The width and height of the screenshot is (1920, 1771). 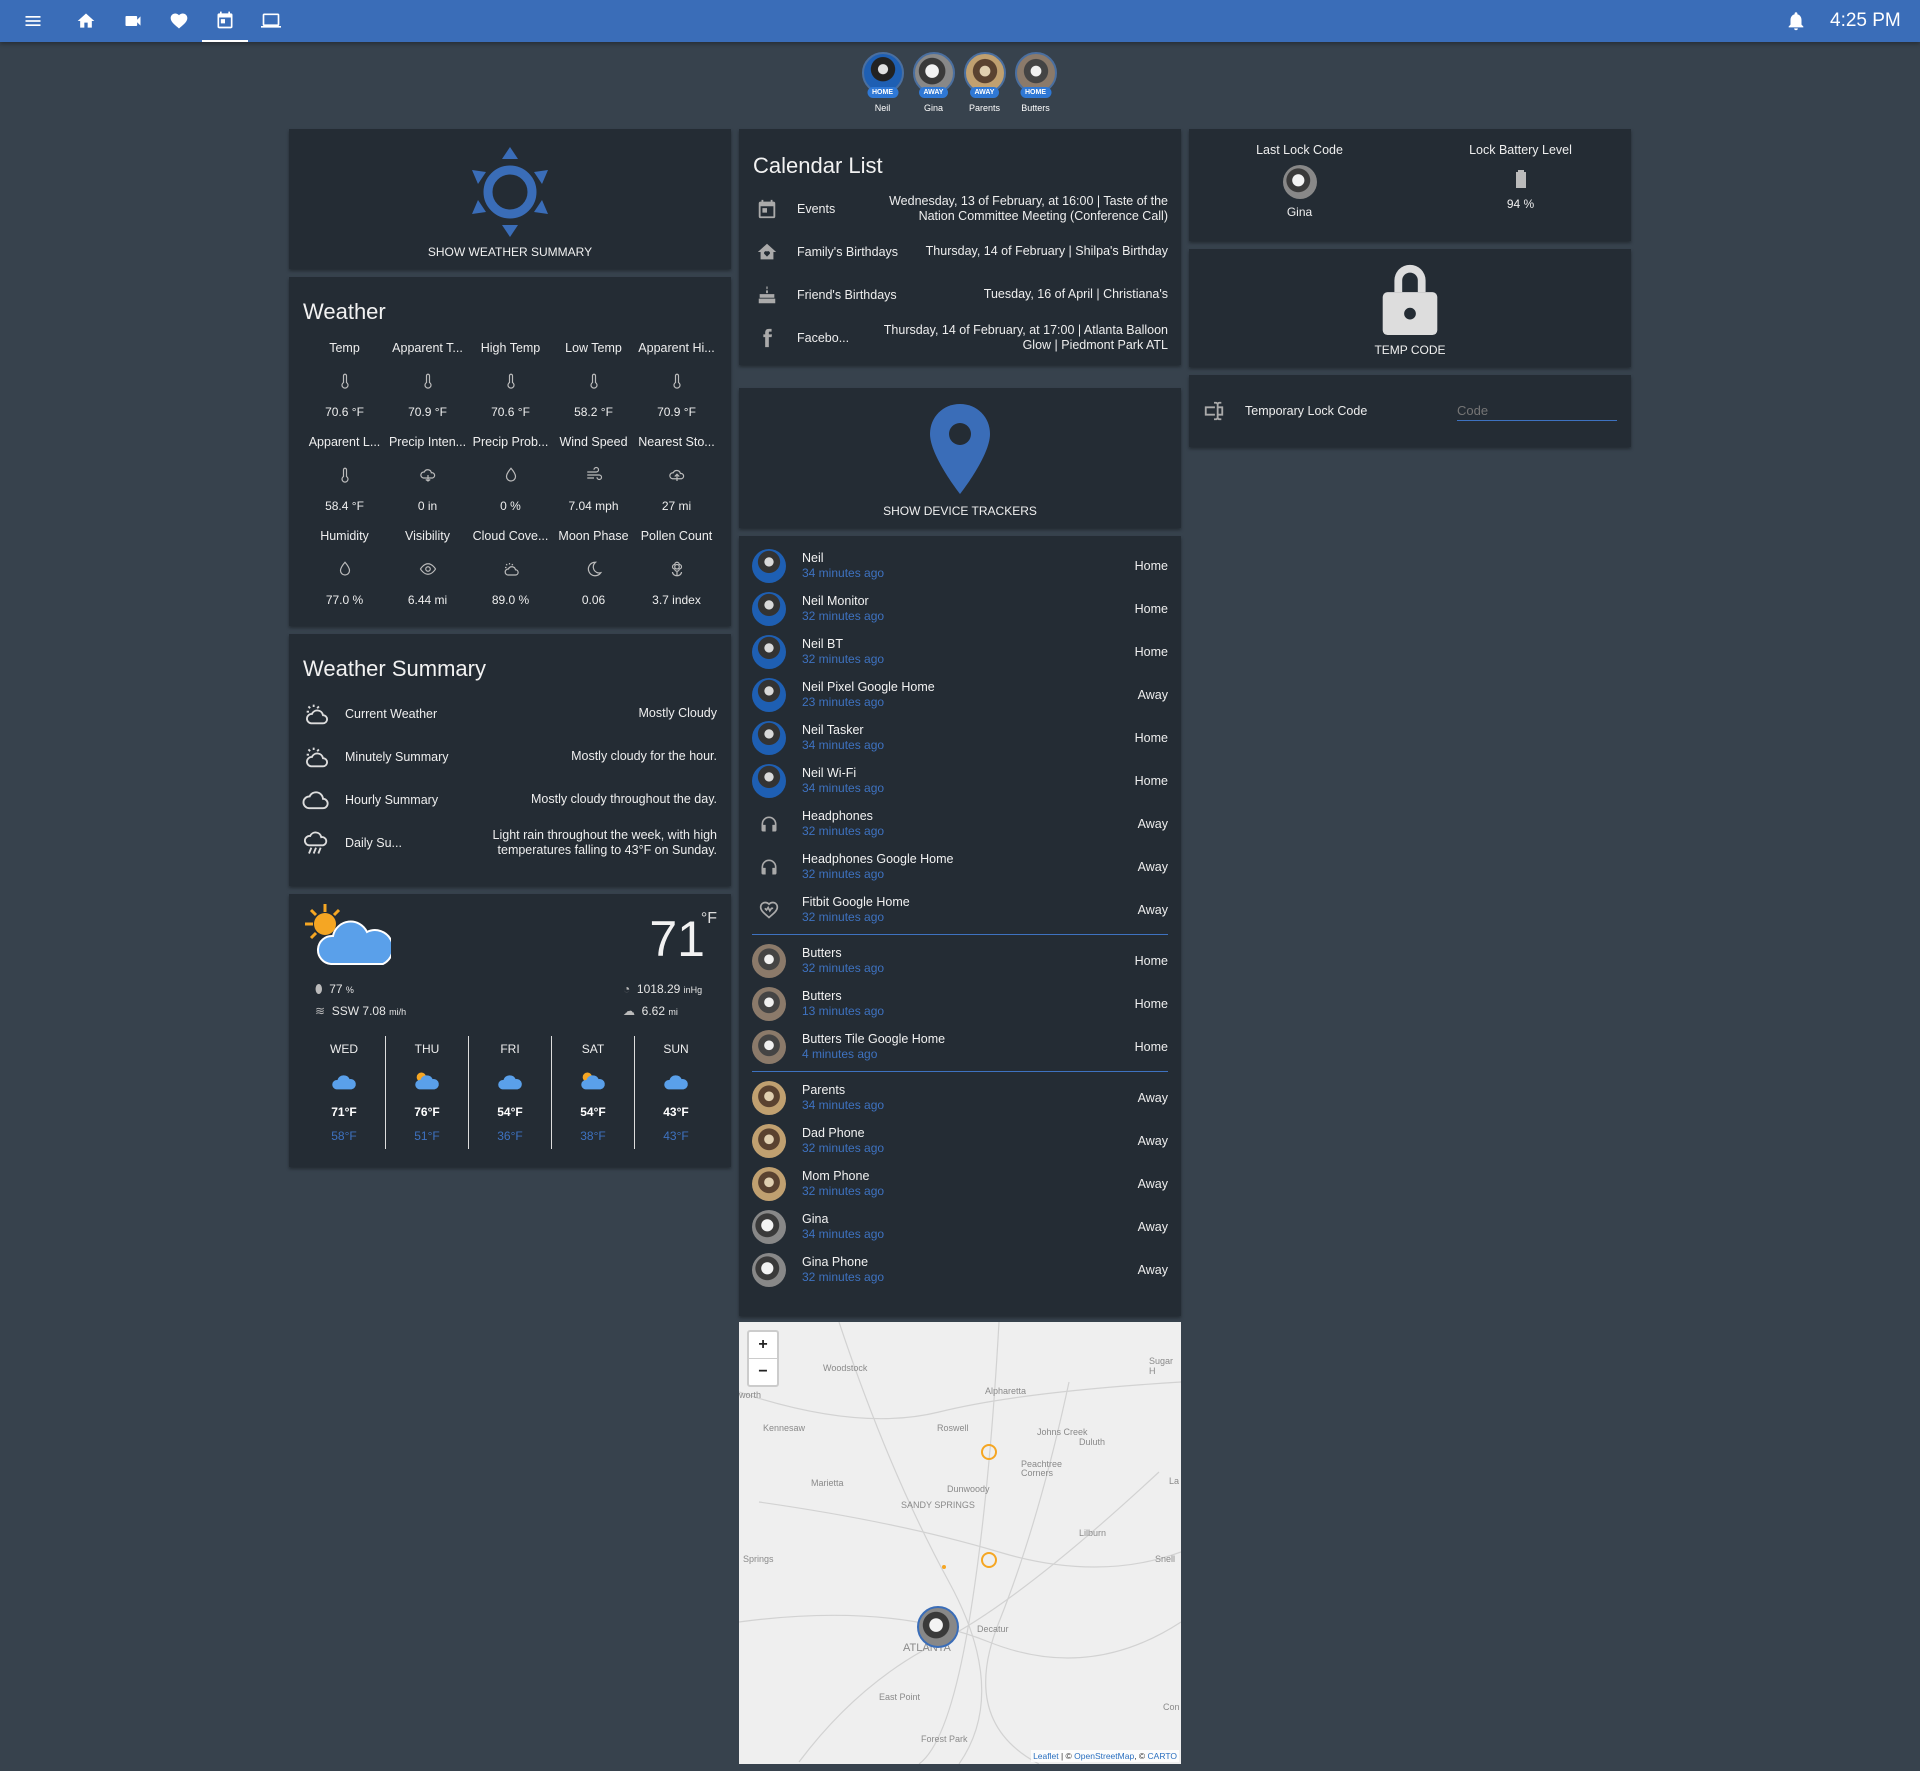 I want to click on temp-code-button: TEMP CODE, so click(x=1410, y=308).